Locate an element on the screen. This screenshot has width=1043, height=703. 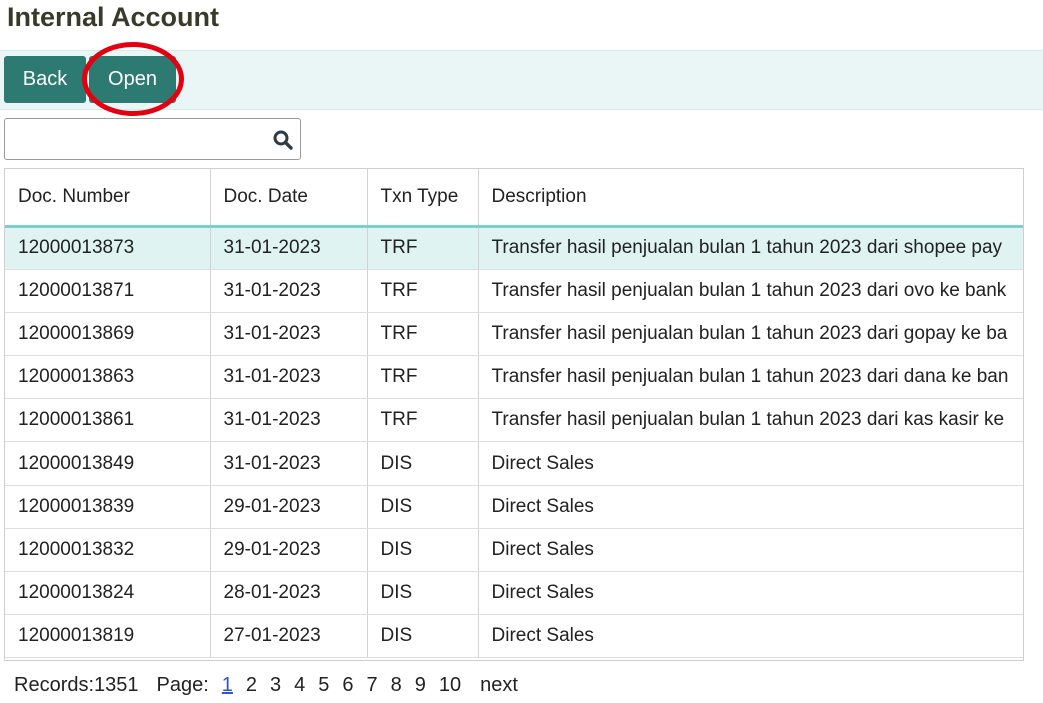
toolbar: Back Open is located at coordinates (521, 80).